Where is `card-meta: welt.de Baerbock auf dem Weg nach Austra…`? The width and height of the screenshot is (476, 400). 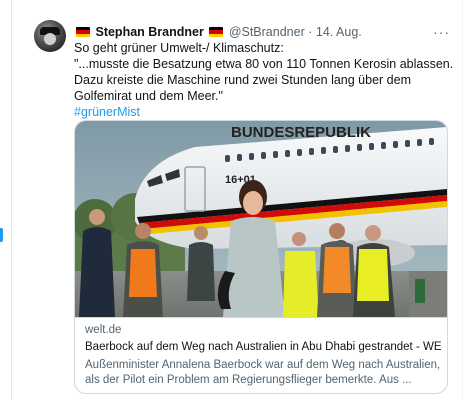
card-meta: welt.de Baerbock auf dem Weg nach Austra… is located at coordinates (261, 355).